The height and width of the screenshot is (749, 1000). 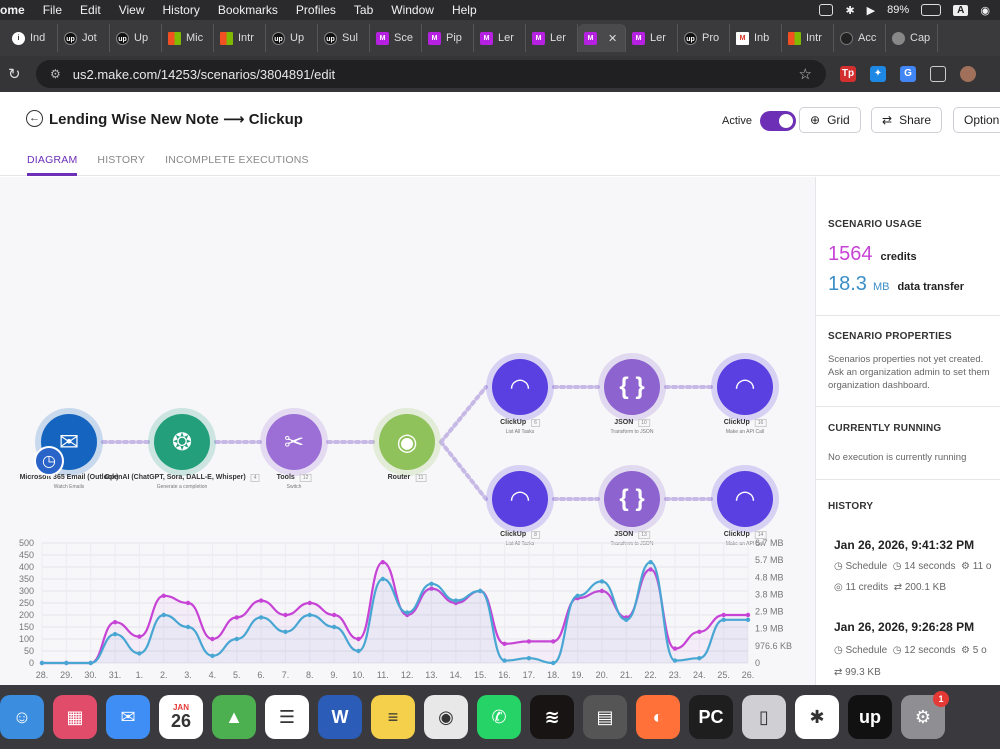 What do you see at coordinates (412, 10) in the screenshot?
I see `menu-window: Window` at bounding box center [412, 10].